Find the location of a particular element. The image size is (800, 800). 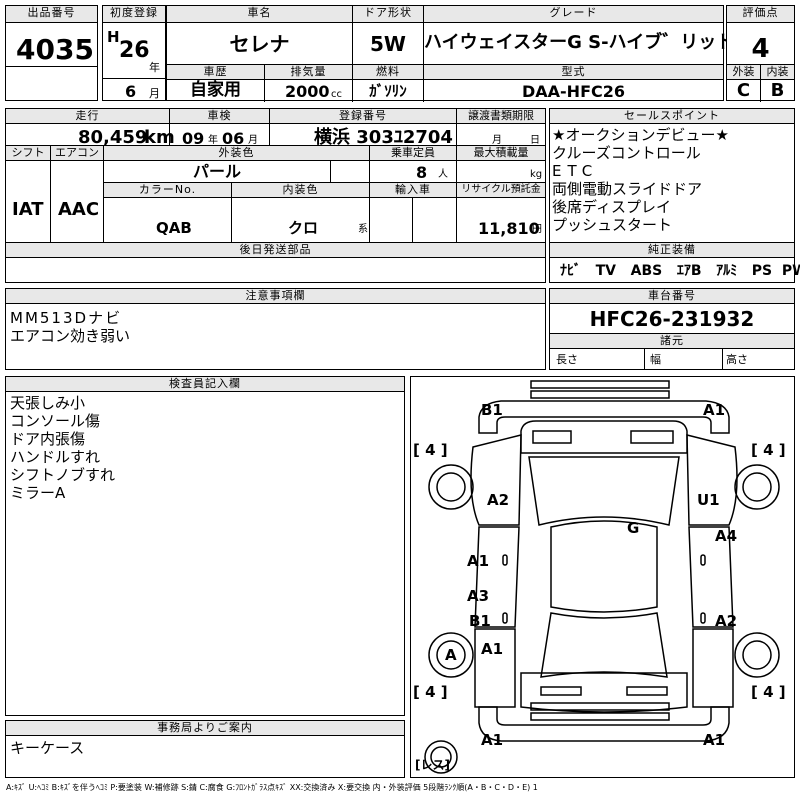

office-item: キーケース is located at coordinates (47, 748).